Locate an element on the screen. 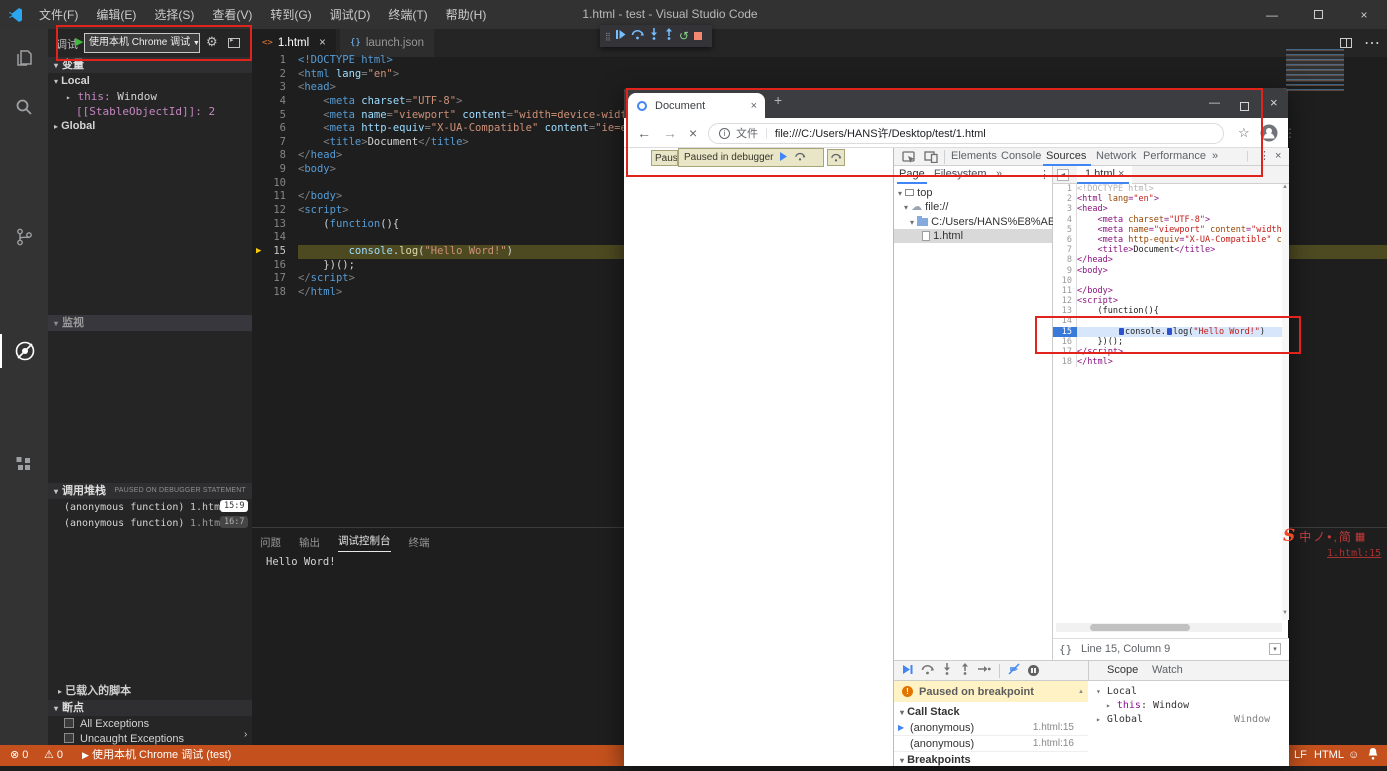 This screenshot has width=1387, height=771. editor-vscrollbar: ▲ ▼ is located at coordinates (1285, 402).